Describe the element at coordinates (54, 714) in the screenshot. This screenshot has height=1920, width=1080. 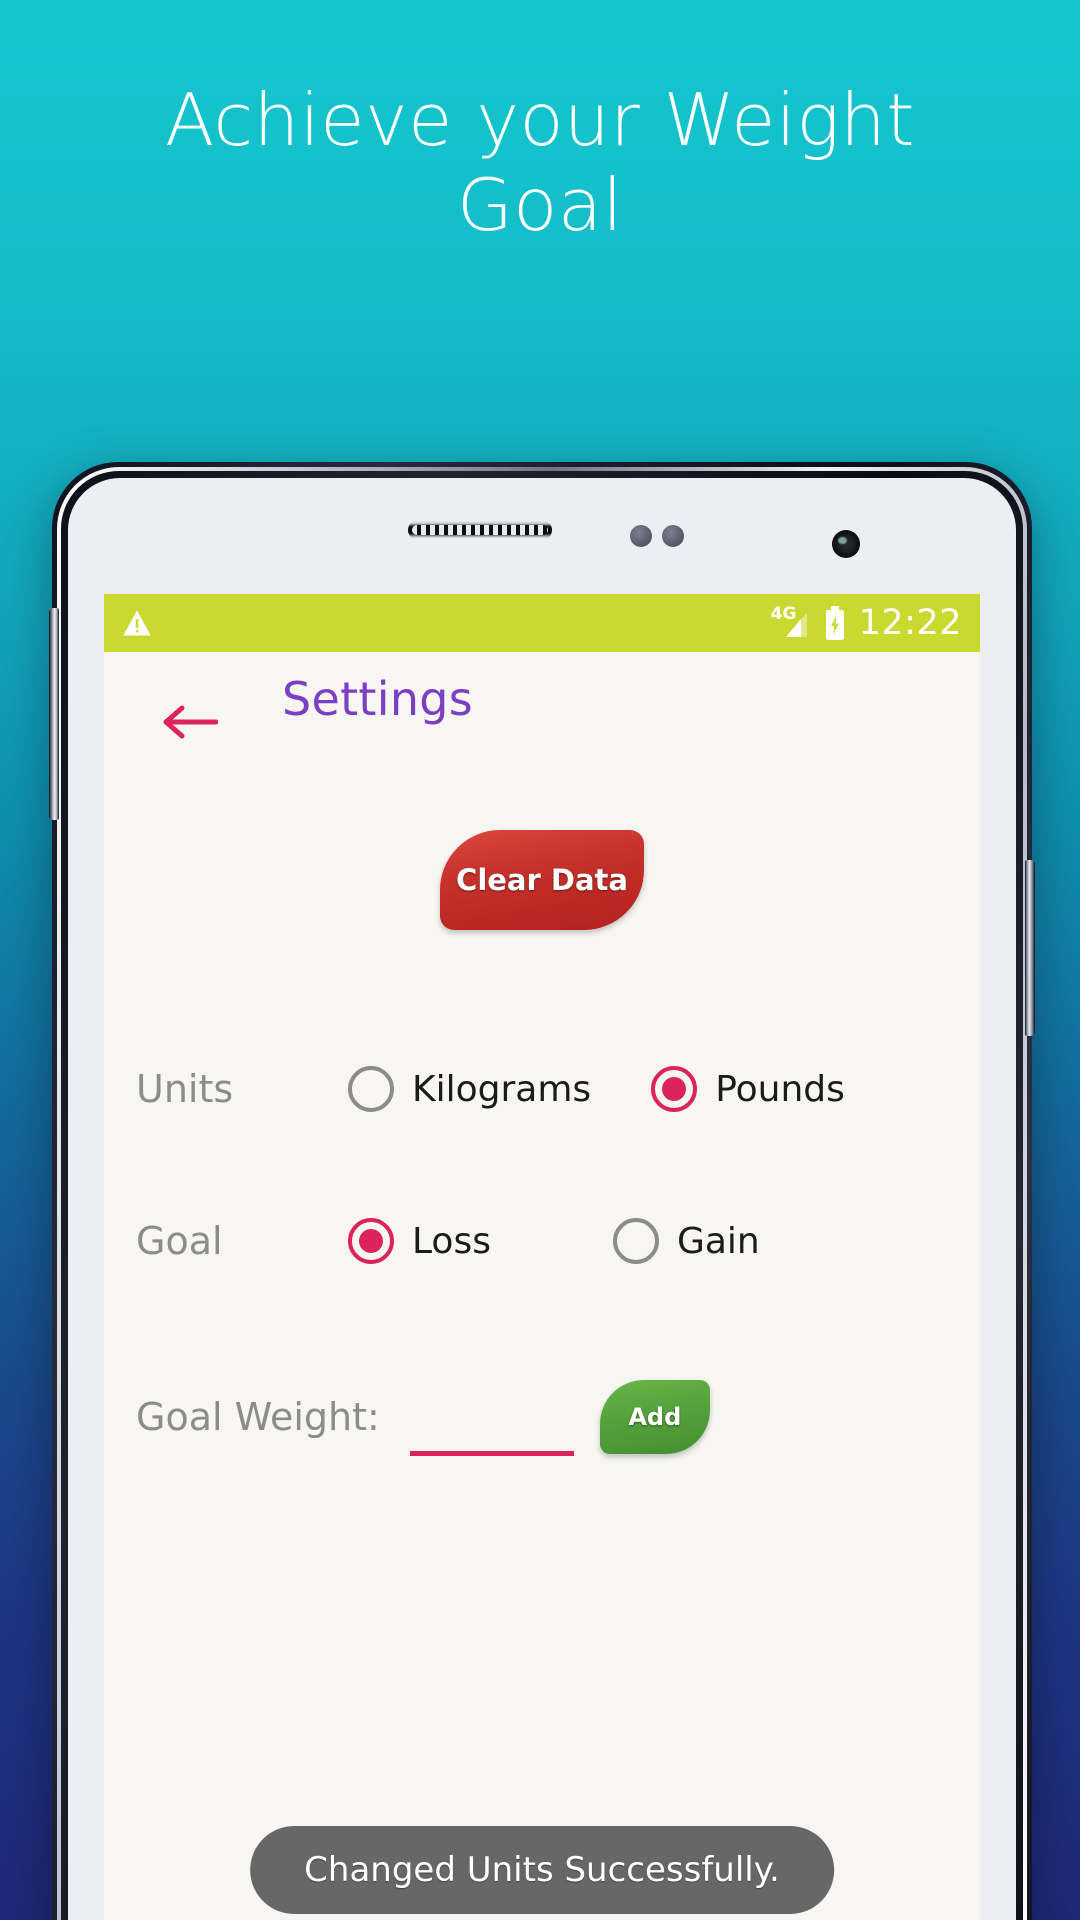
I see `volume-rocker-button` at that location.